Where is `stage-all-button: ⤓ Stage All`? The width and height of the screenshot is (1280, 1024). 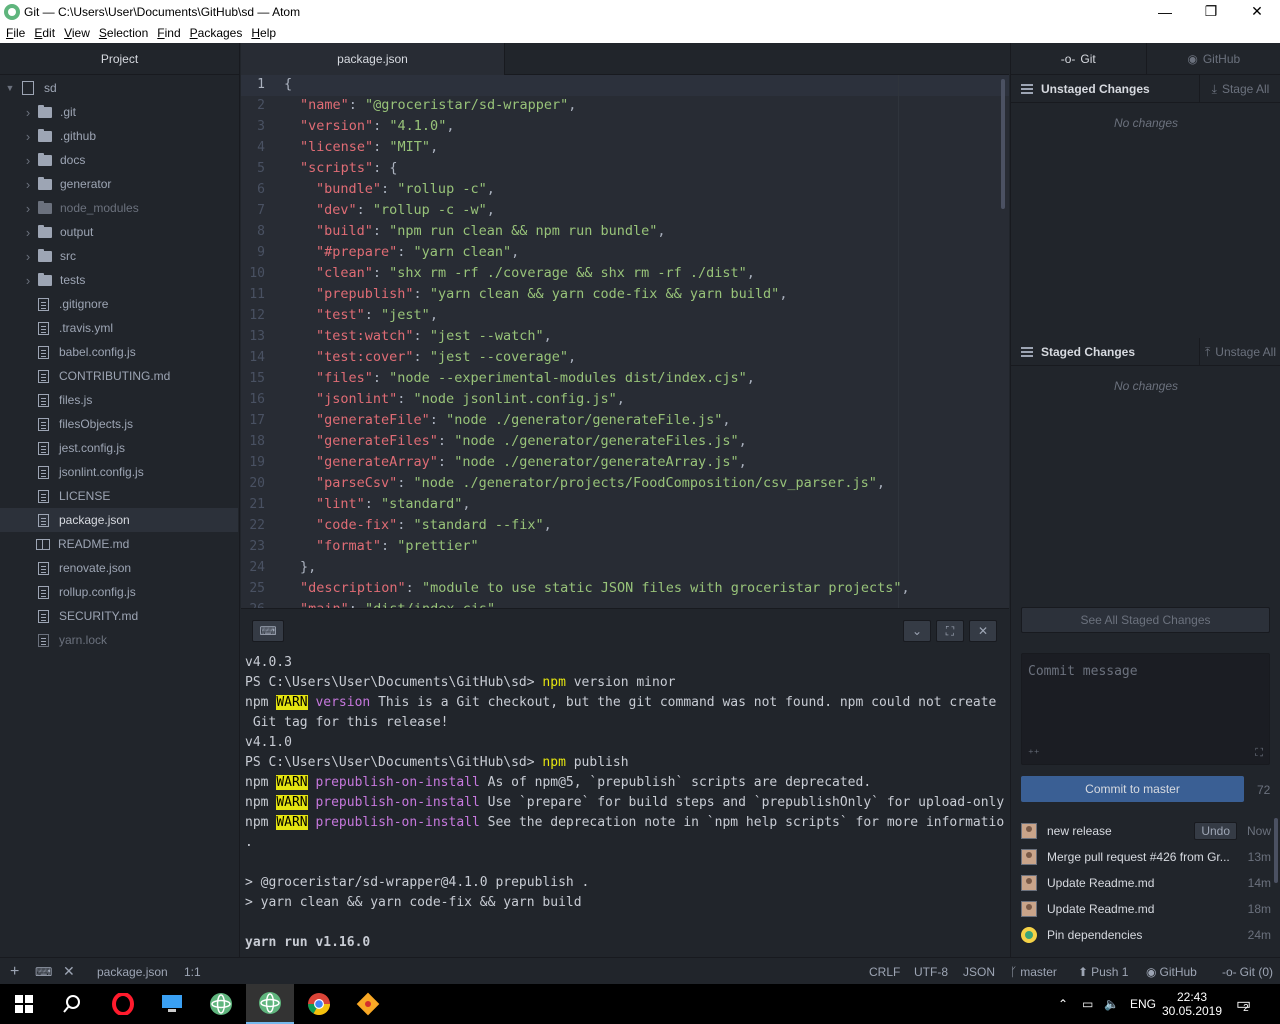
stage-all-button: ⤓ Stage All is located at coordinates (1239, 89).